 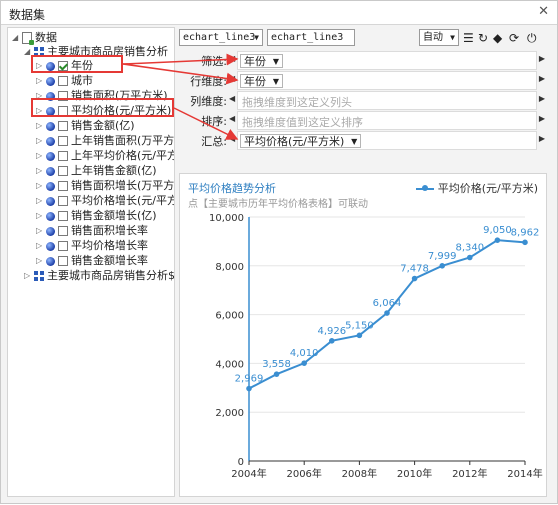 I want to click on data-label: 7,478, so click(x=414, y=269).